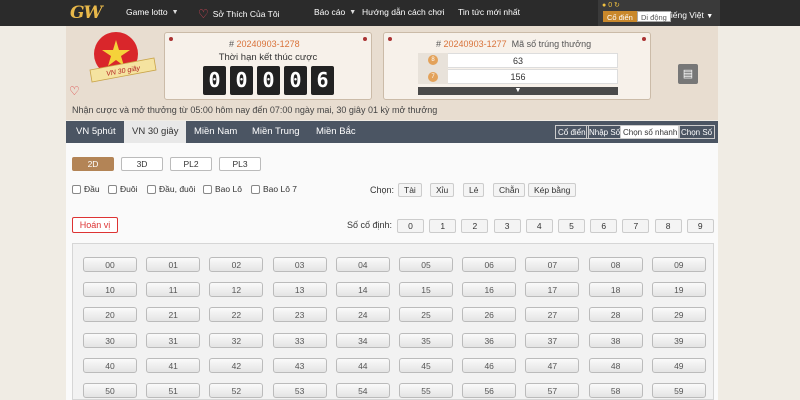 This screenshot has height=400, width=800. Describe the element at coordinates (299, 315) in the screenshot. I see `number-button: 23` at that location.